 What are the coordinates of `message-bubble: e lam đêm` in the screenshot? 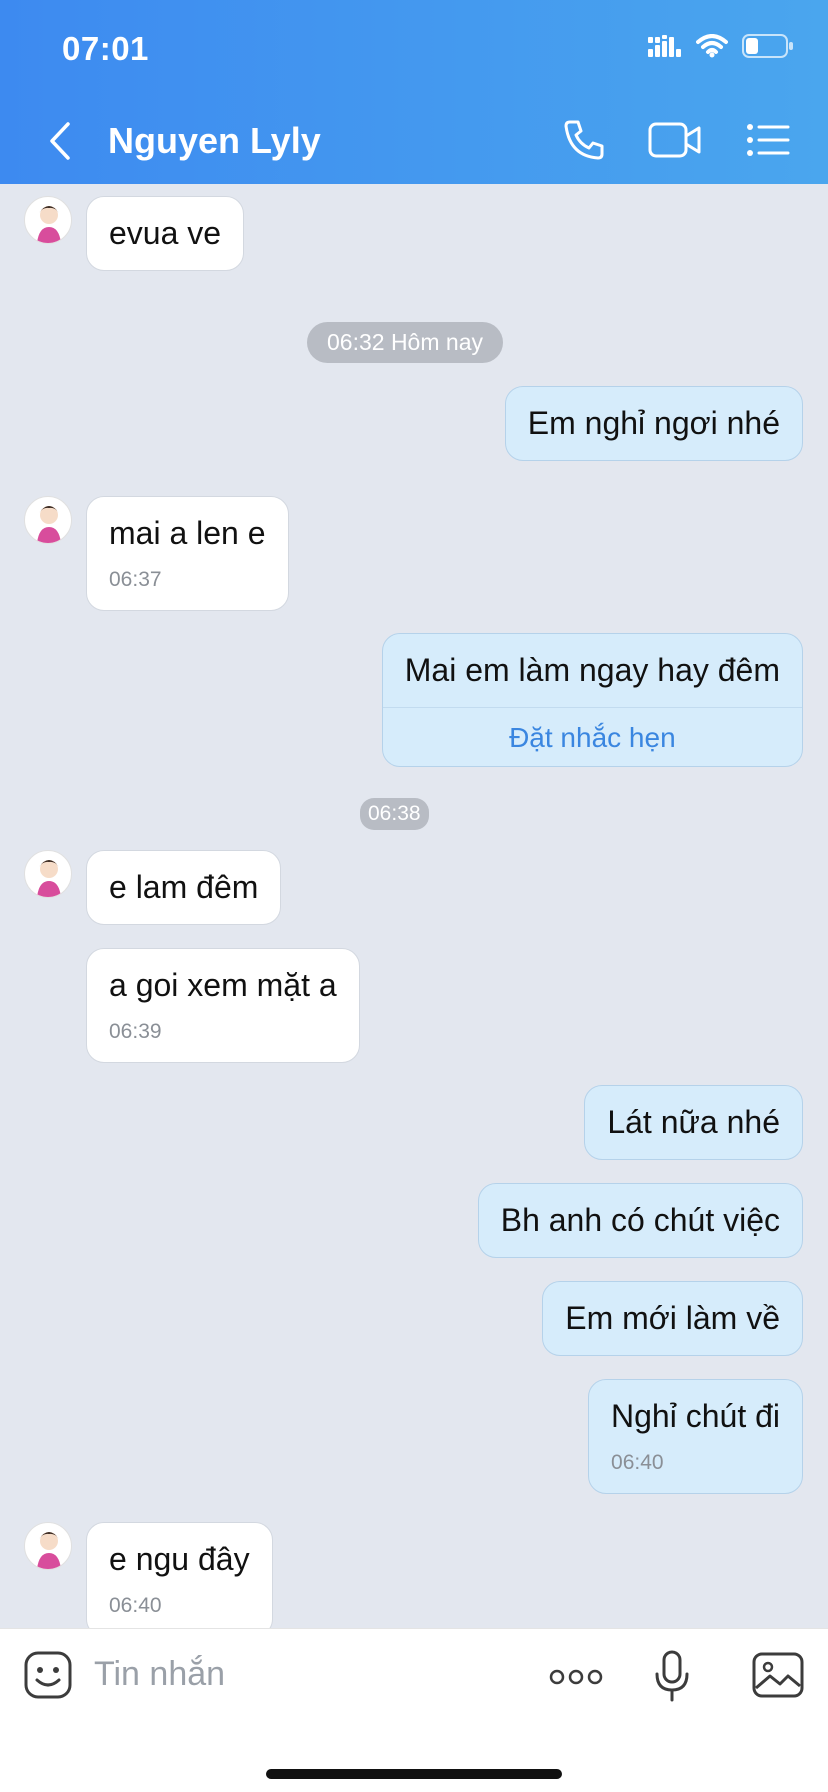 It's located at (184, 887).